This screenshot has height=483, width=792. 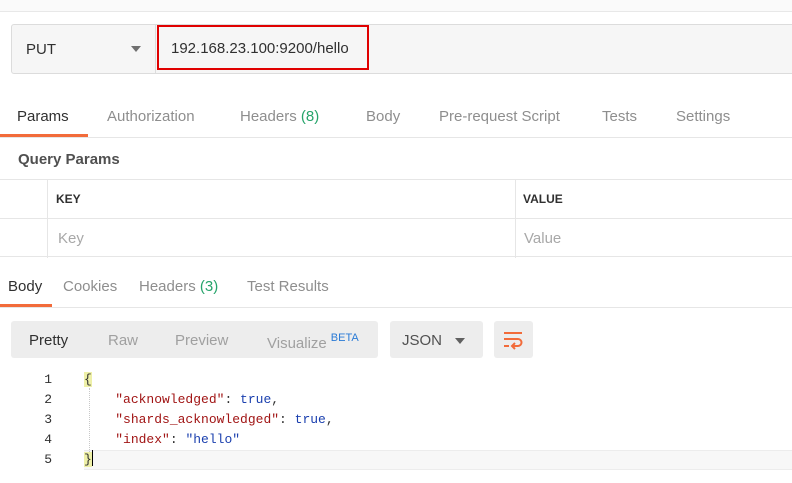 What do you see at coordinates (48, 379) in the screenshot?
I see `line-number: 1` at bounding box center [48, 379].